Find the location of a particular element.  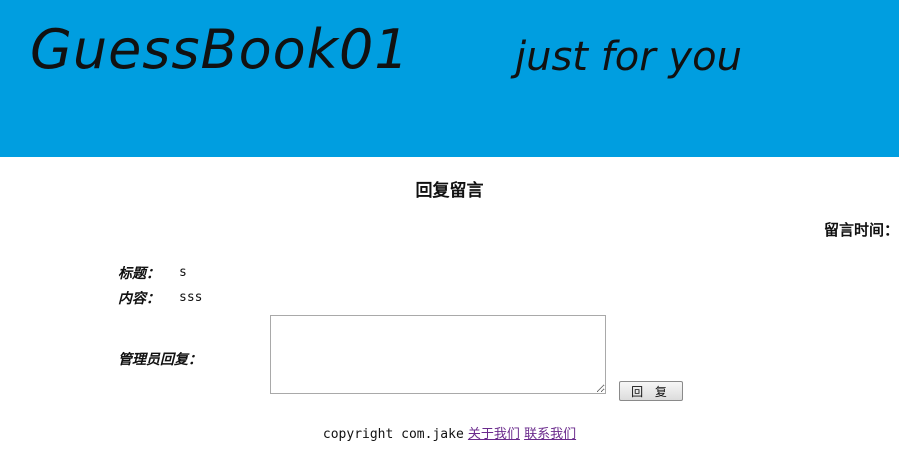

contact-us-link: 联系我们 is located at coordinates (550, 434).